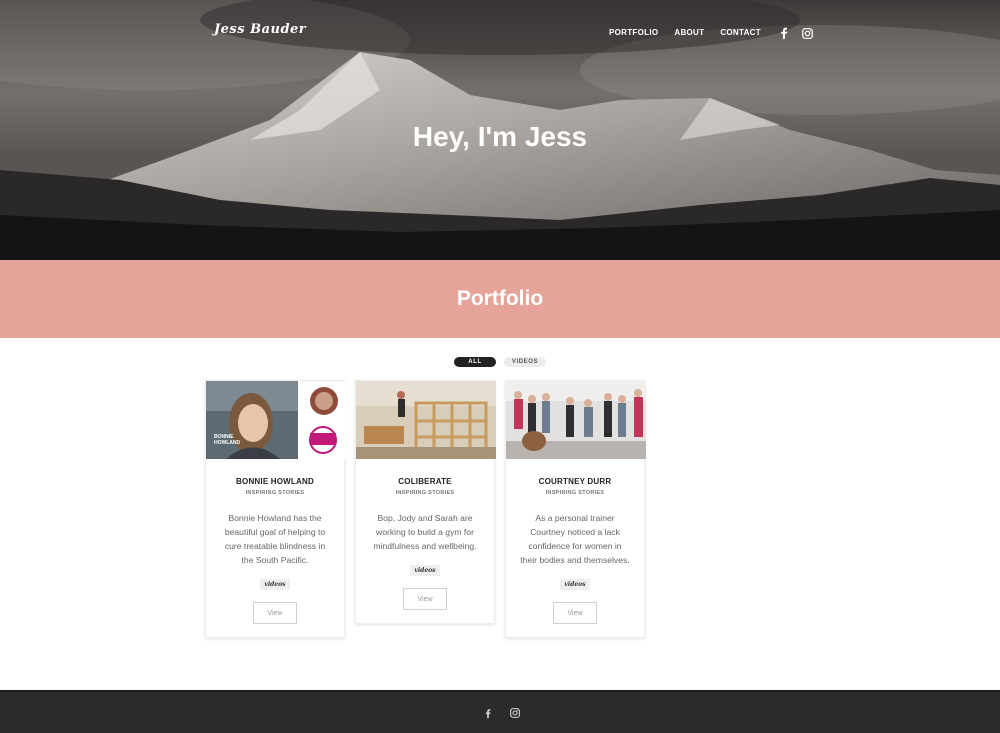 The width and height of the screenshot is (1000, 733). Describe the element at coordinates (689, 33) in the screenshot. I see `nav-item-about: ABOUT` at that location.